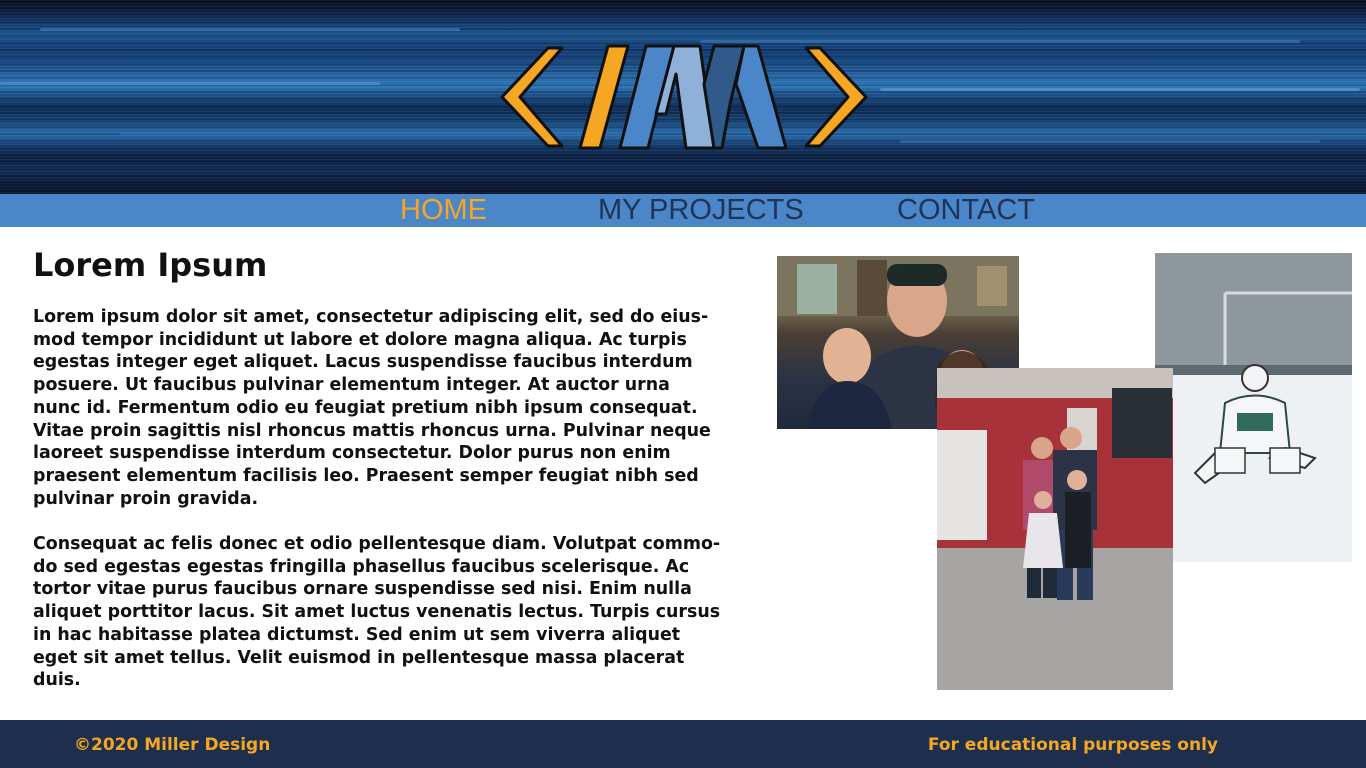 This screenshot has width=1366, height=768. I want to click on footer-copyright: ©2020 Miller Design, so click(172, 745).